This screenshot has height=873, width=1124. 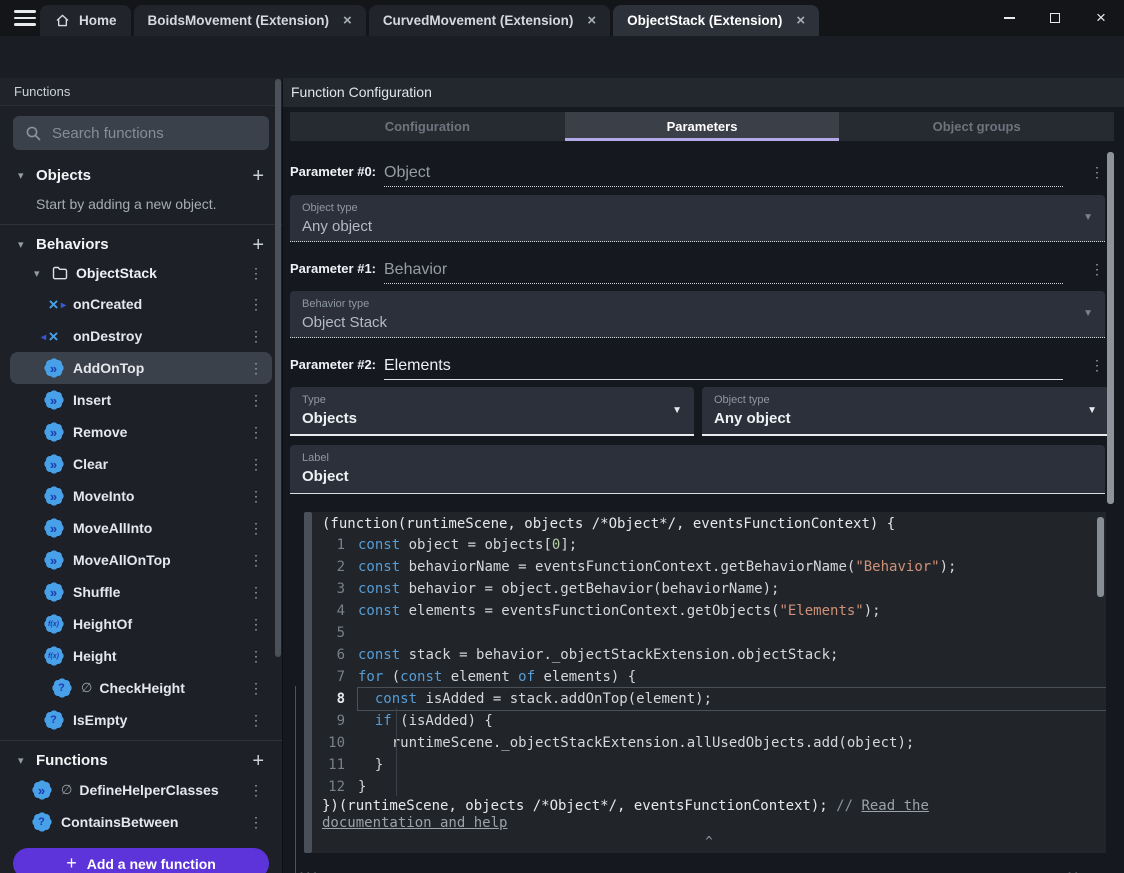 What do you see at coordinates (709, 677) in the screenshot?
I see `code-line-7: 7 for (const element of elements) {` at bounding box center [709, 677].